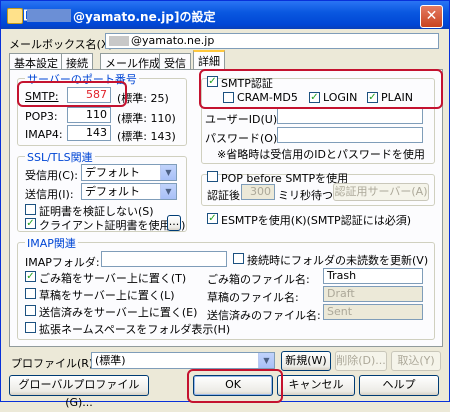  Describe the element at coordinates (49, 194) in the screenshot. I see `ssl-send-label: 送信用(I):` at that location.